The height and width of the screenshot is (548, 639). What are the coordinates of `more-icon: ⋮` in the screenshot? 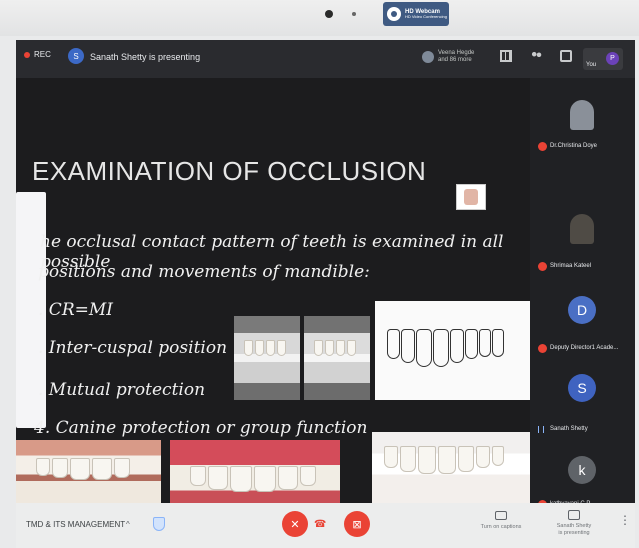 It's located at (625, 520).